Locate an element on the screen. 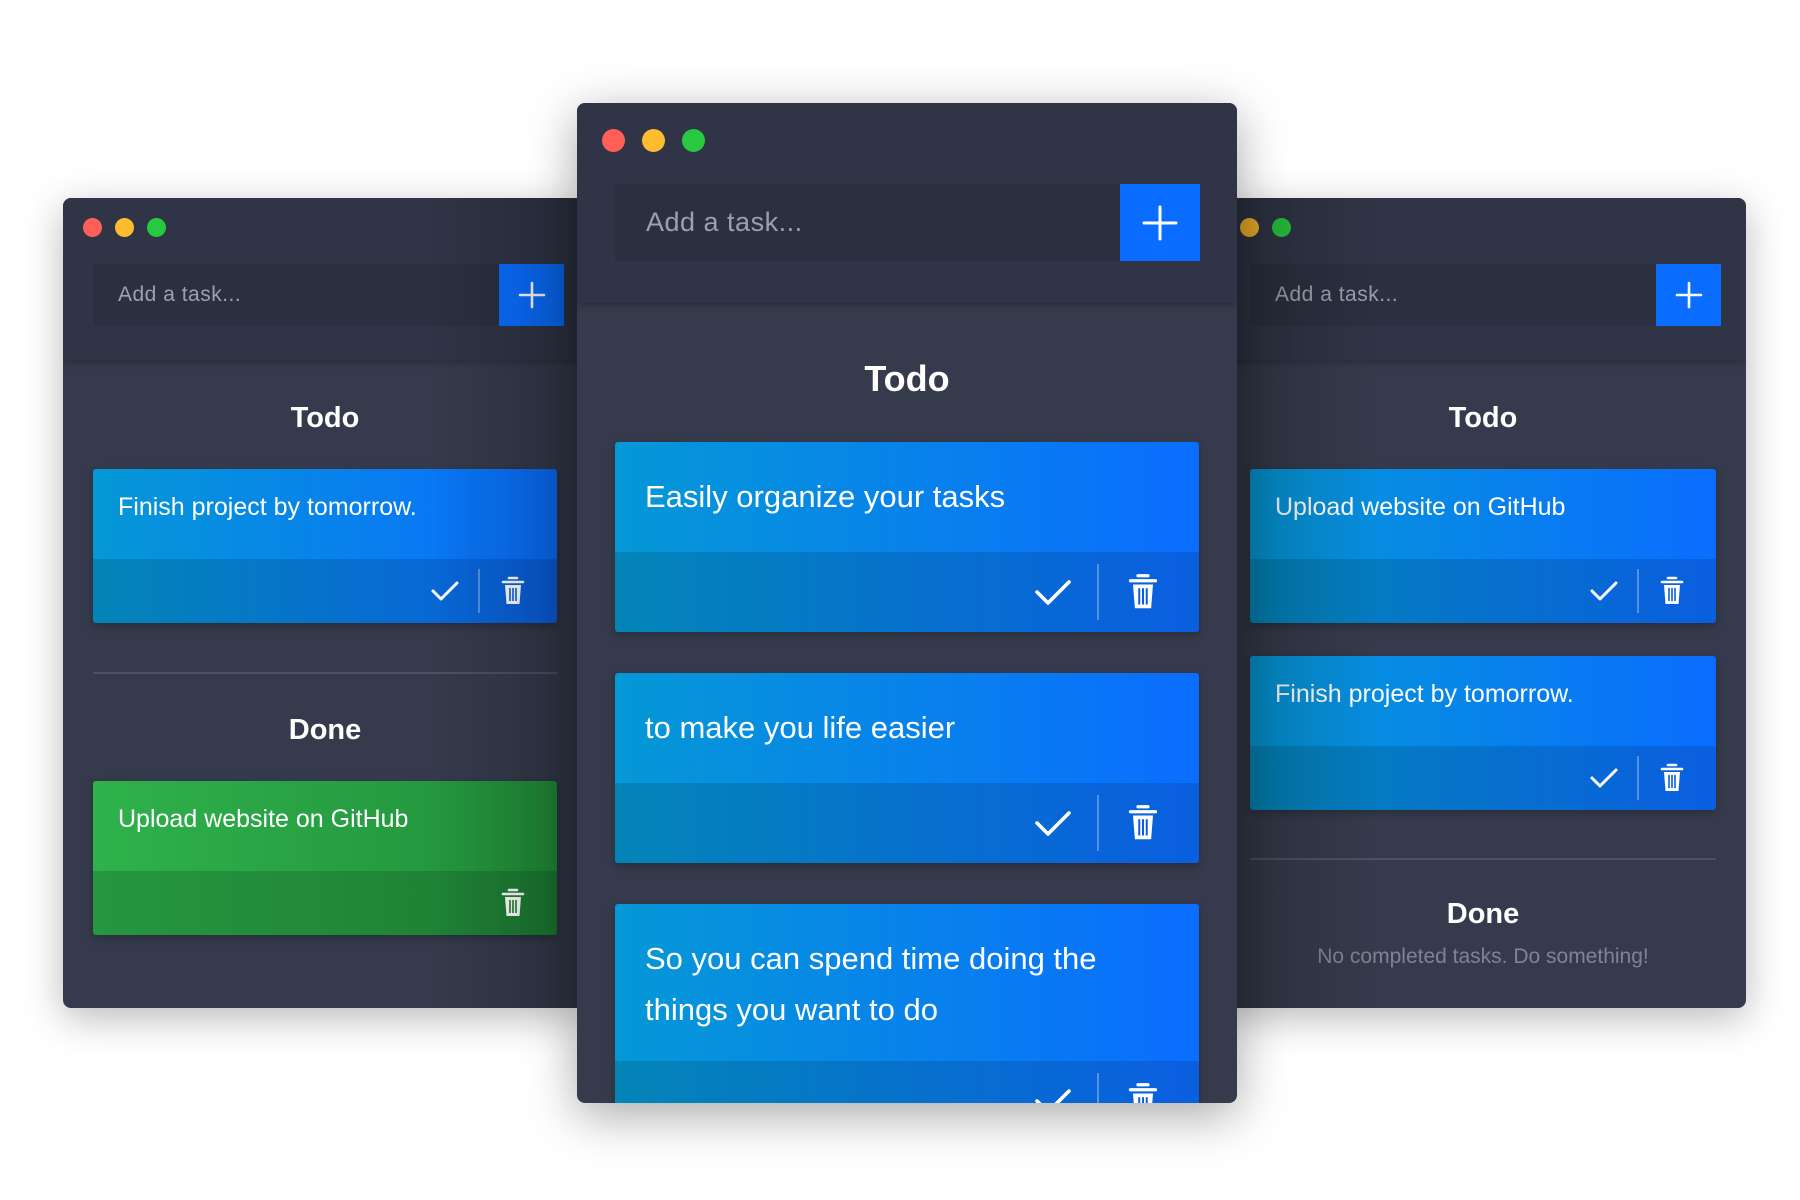  todo-card: Upload website on GitHub is located at coordinates (1483, 546).